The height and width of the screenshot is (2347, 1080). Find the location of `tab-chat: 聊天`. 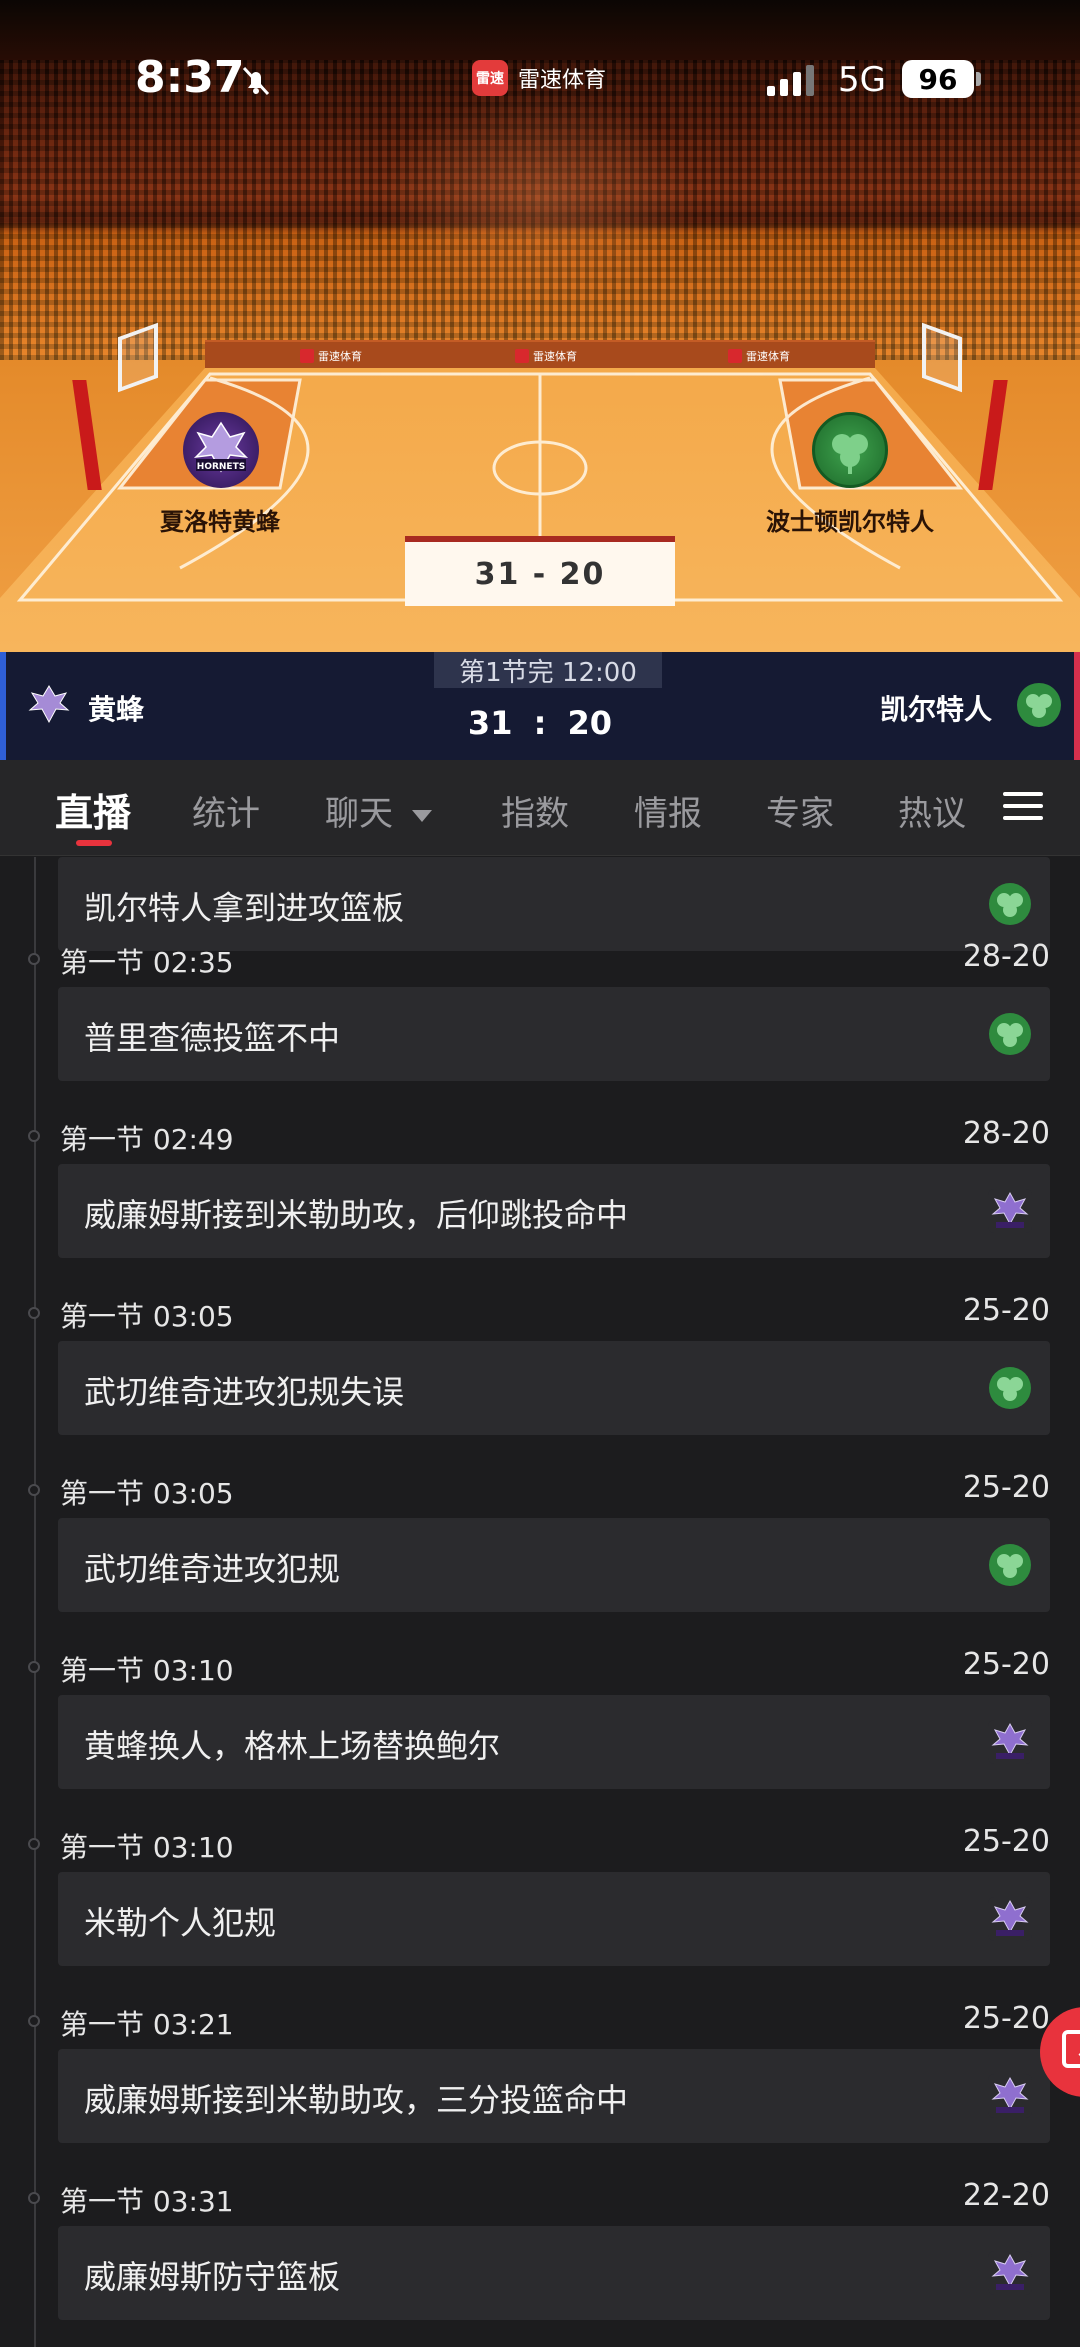

tab-chat: 聊天 is located at coordinates (378, 810).